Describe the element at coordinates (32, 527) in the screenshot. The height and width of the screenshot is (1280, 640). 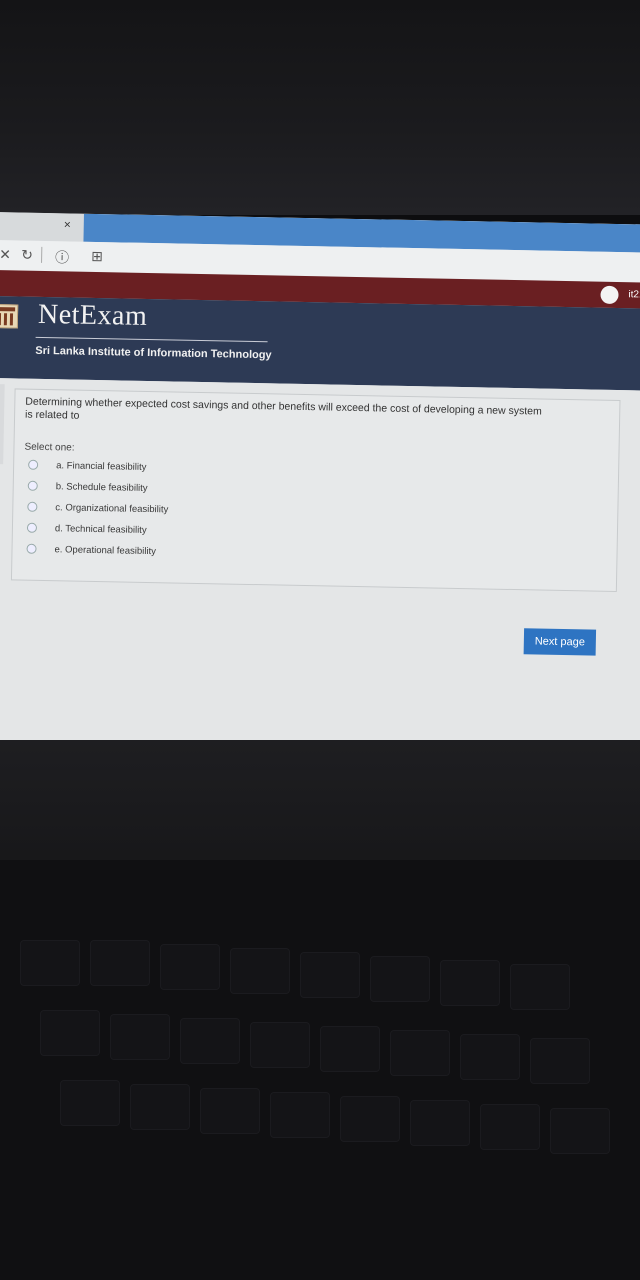
I see `radio-button-d` at that location.